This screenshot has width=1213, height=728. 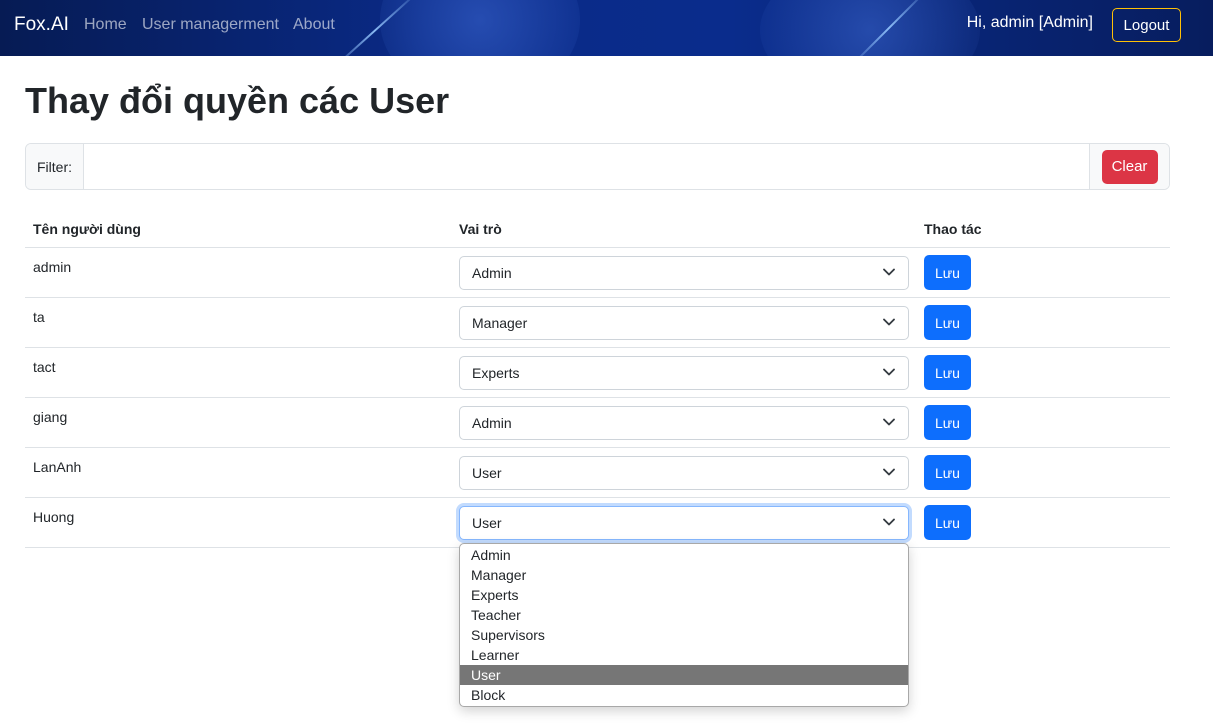 What do you see at coordinates (1146, 25) in the screenshot?
I see `logout-button: Logout` at bounding box center [1146, 25].